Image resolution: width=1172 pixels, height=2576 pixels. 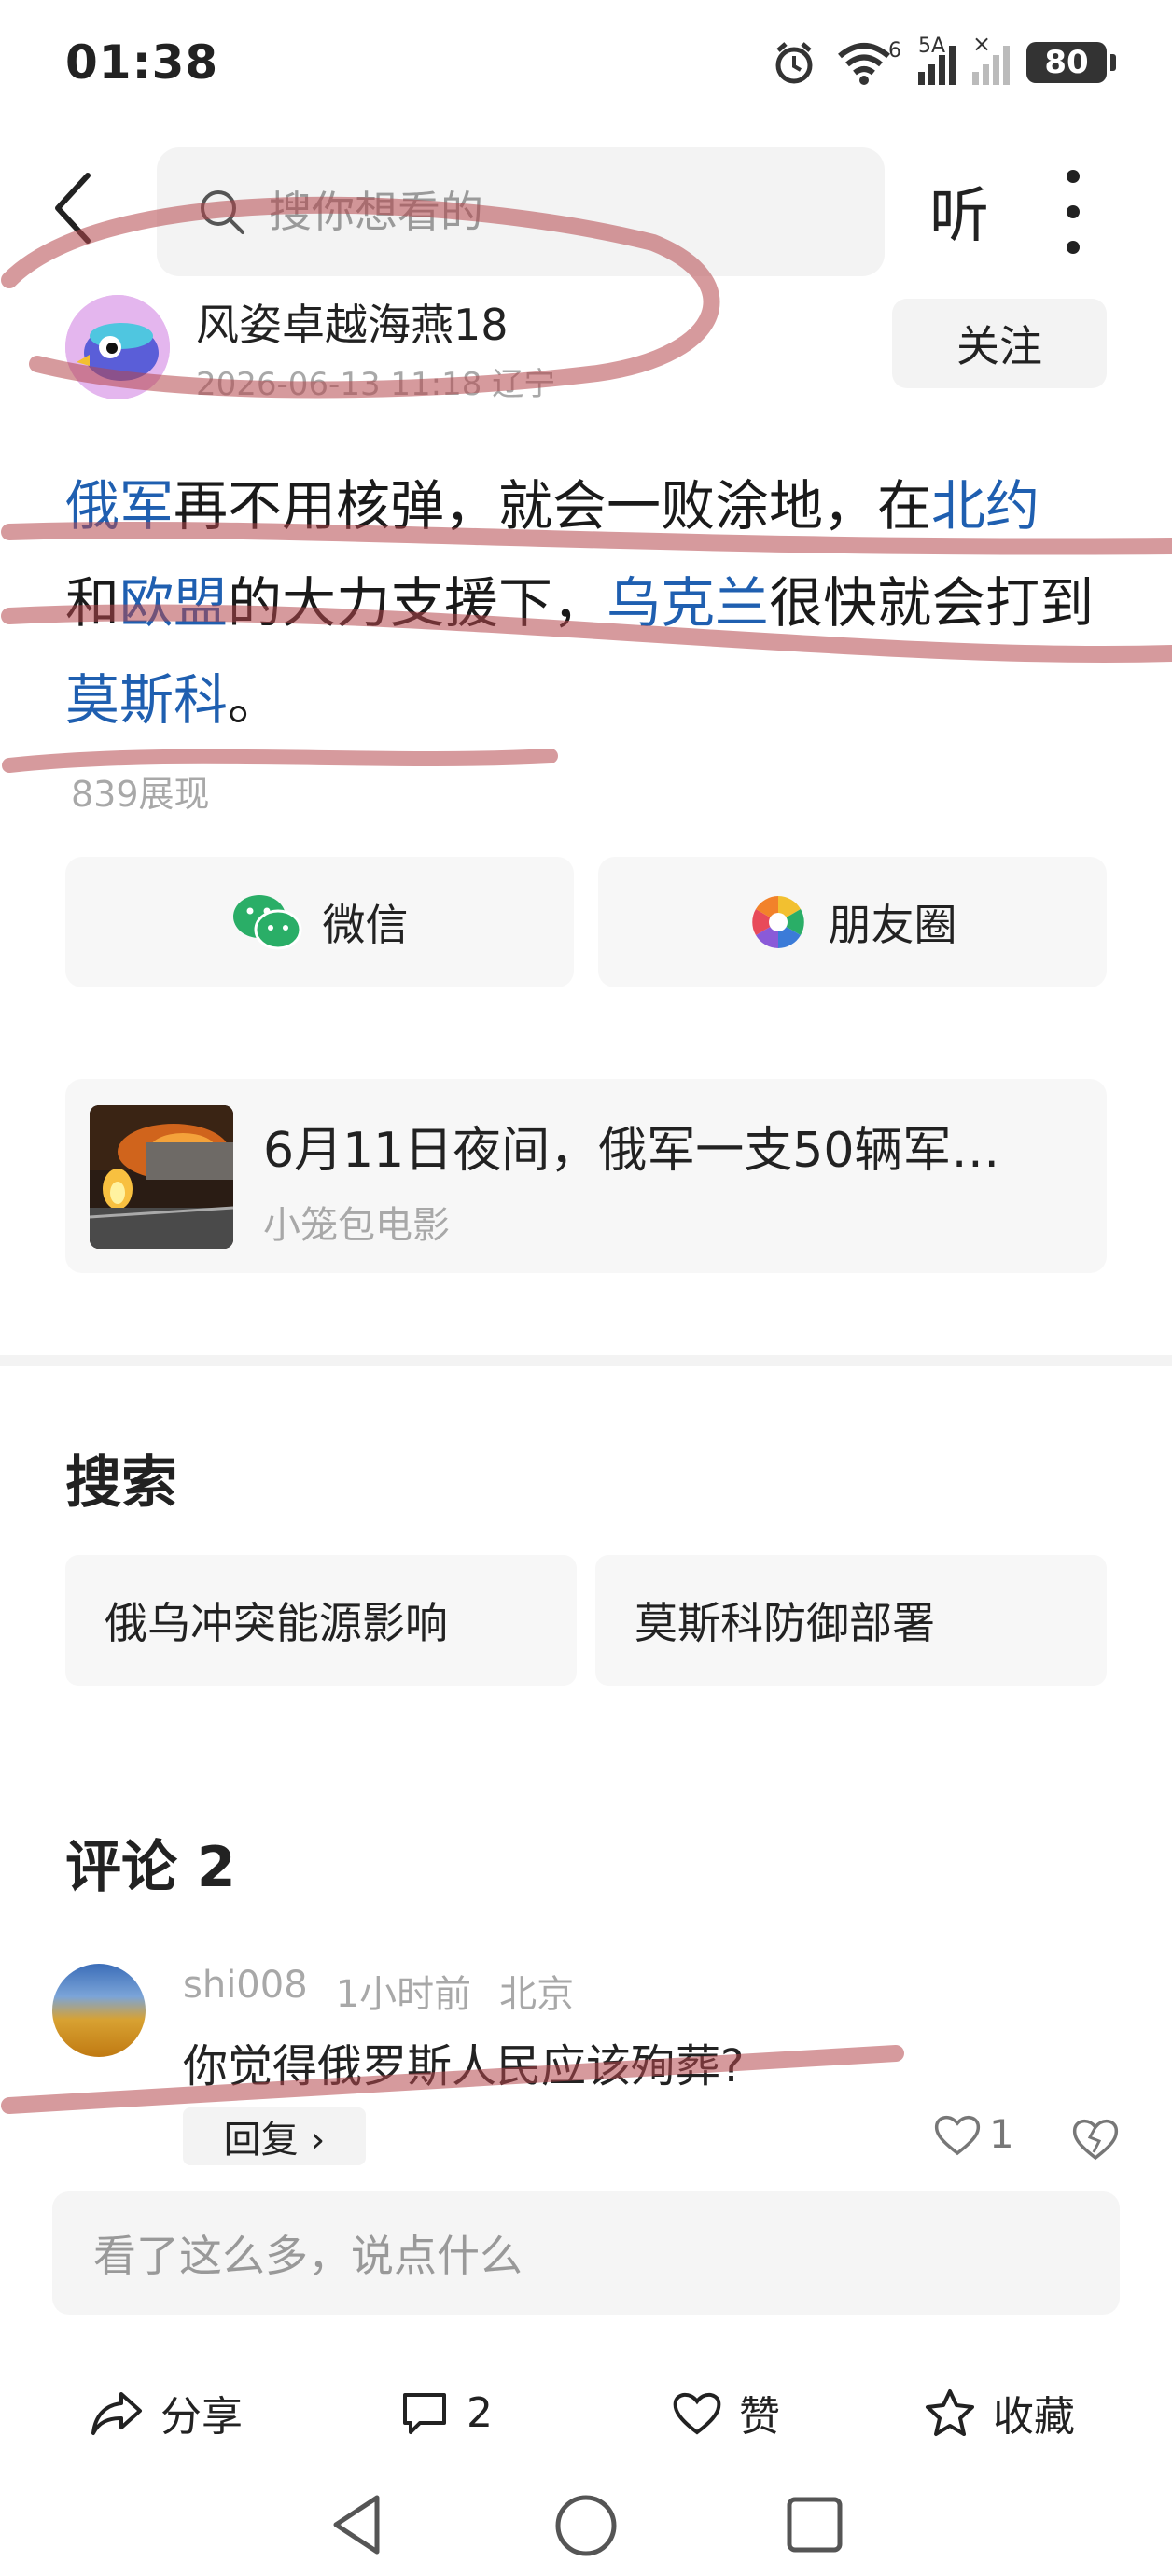 I want to click on share-moments-label: 朋友圈, so click(x=892, y=925).